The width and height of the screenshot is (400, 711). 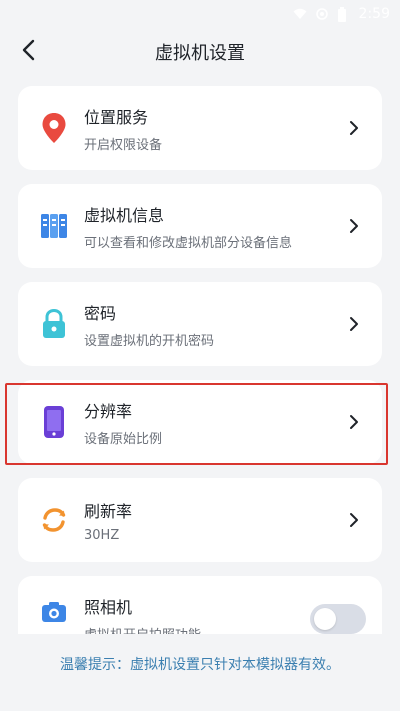 I want to click on page-title: 虚拟机设置, so click(x=200, y=53).